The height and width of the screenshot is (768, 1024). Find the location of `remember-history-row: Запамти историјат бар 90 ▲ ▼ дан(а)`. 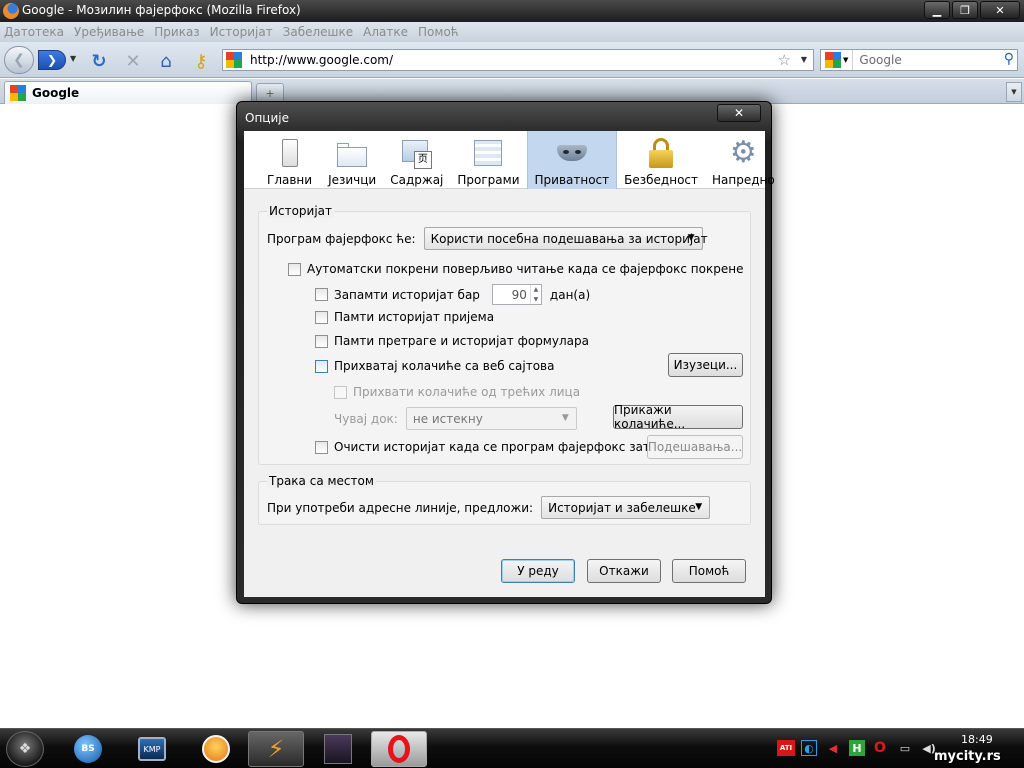

remember-history-row: Запамти историјат бар 90 ▲ ▼ дан(а) is located at coordinates (452, 294).